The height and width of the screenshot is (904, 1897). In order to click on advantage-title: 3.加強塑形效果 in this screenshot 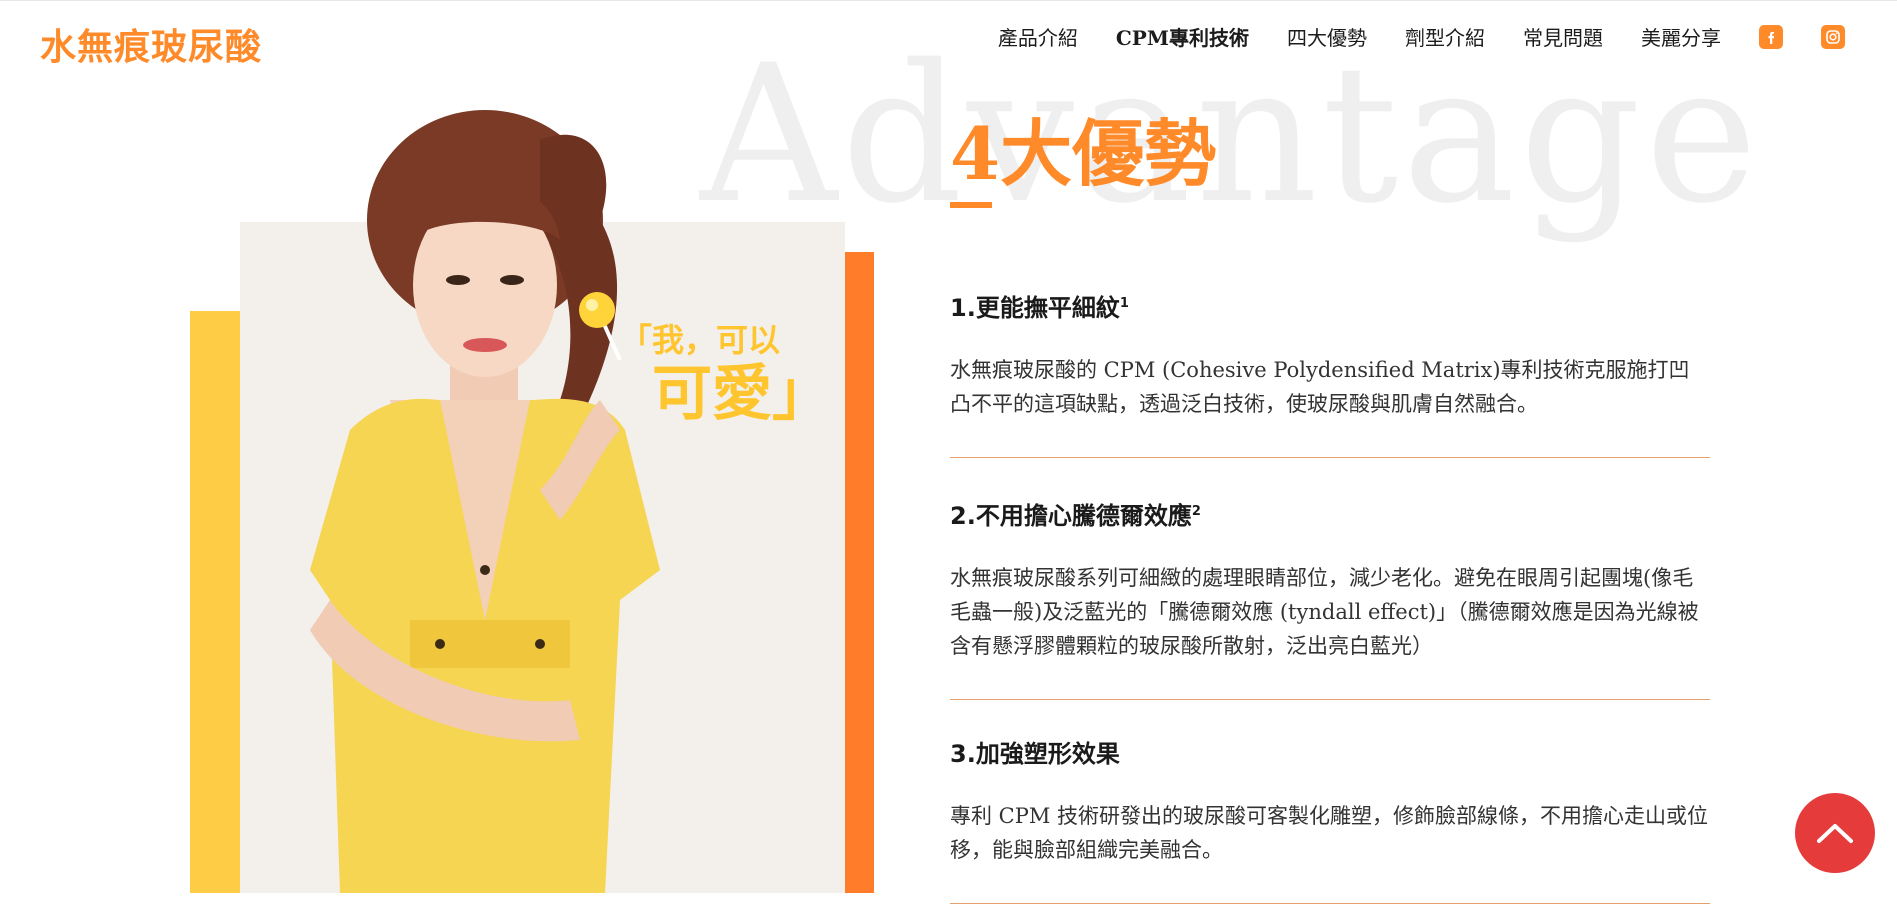, I will do `click(1330, 751)`.